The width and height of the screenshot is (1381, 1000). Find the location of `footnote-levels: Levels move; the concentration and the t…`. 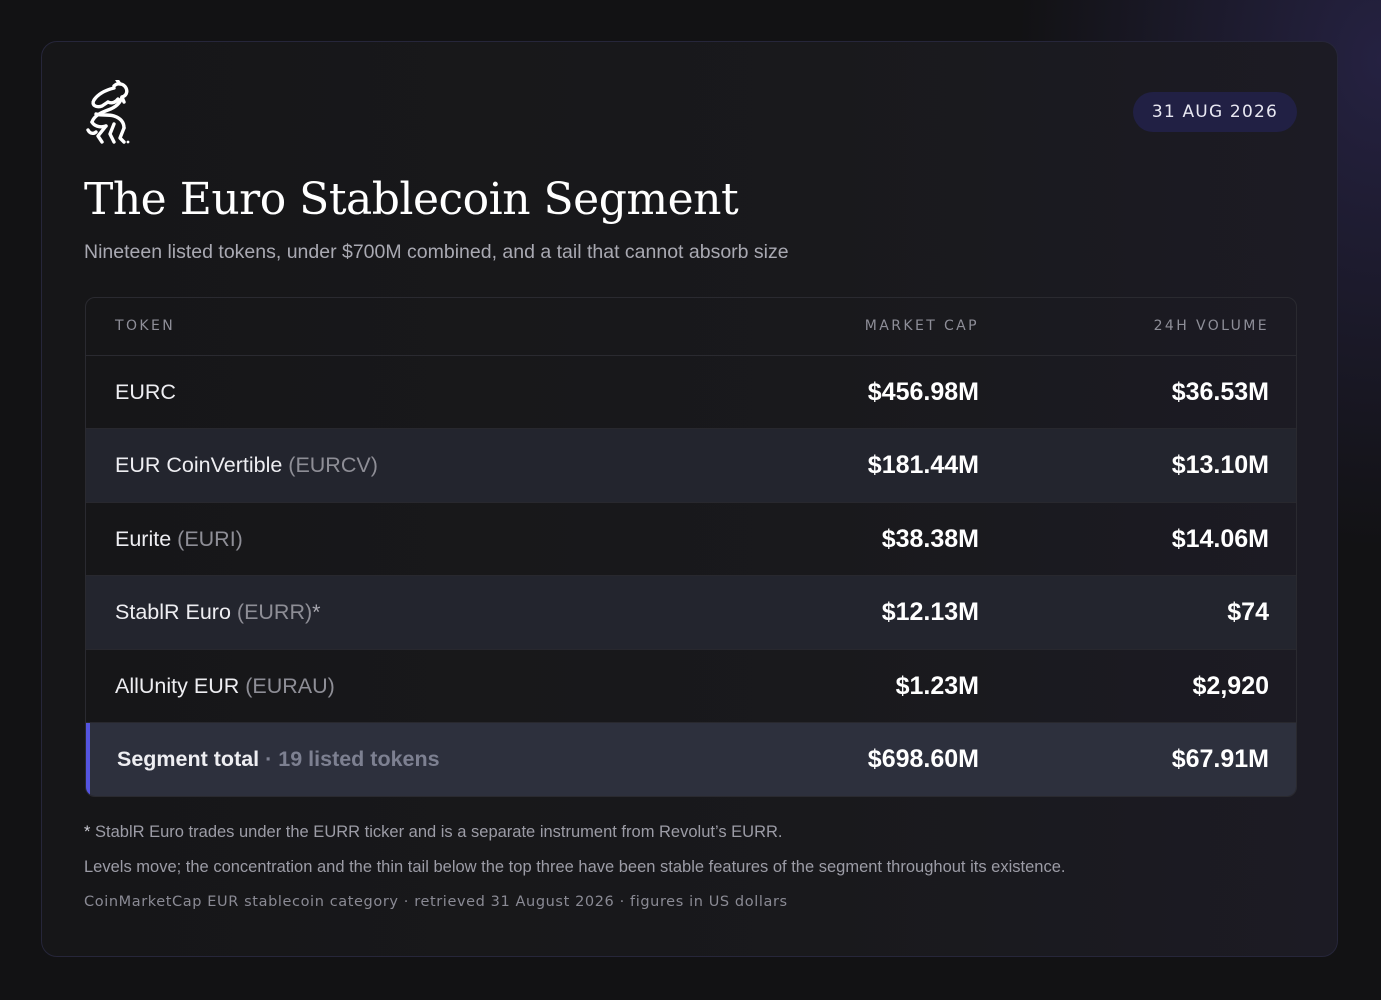

footnote-levels: Levels move; the concentration and the t… is located at coordinates (575, 867).